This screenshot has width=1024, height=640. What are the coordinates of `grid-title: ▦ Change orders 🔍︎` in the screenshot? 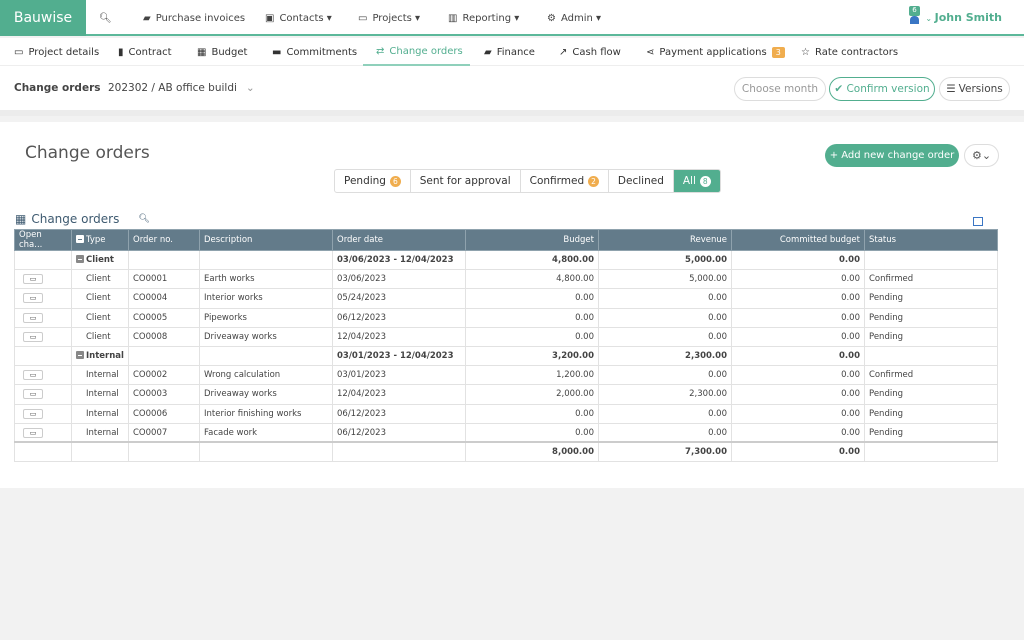 It's located at (82, 219).